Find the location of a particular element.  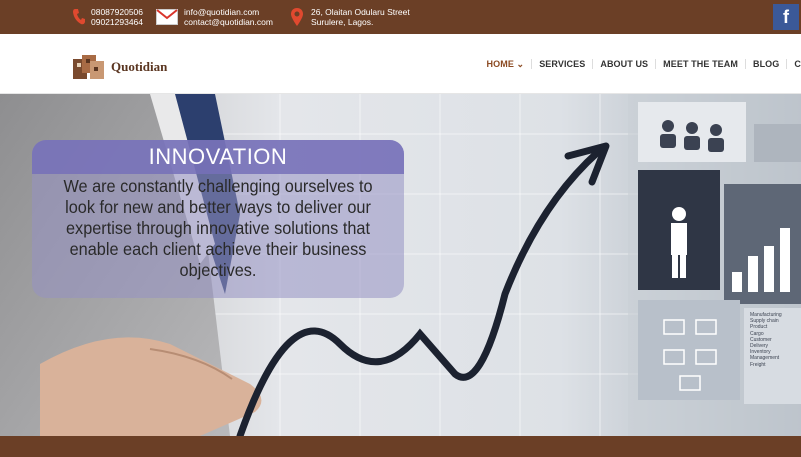

nav-home: HOME ⌄ is located at coordinates (506, 64).